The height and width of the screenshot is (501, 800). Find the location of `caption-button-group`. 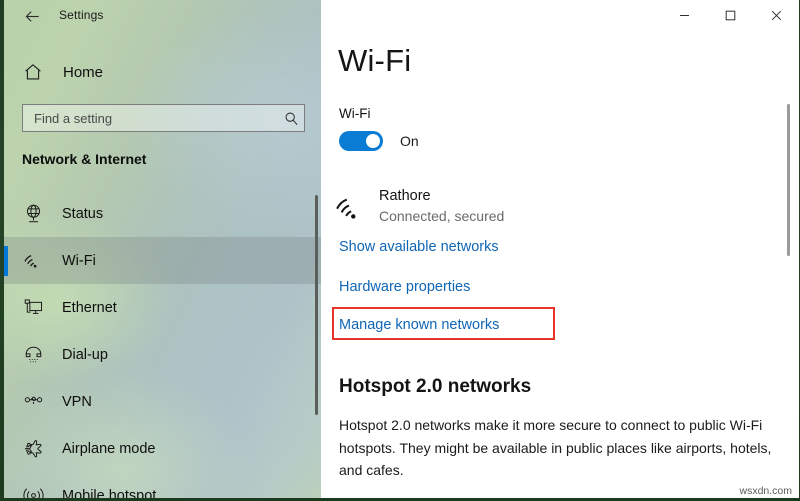

caption-button-group is located at coordinates (730, 15).